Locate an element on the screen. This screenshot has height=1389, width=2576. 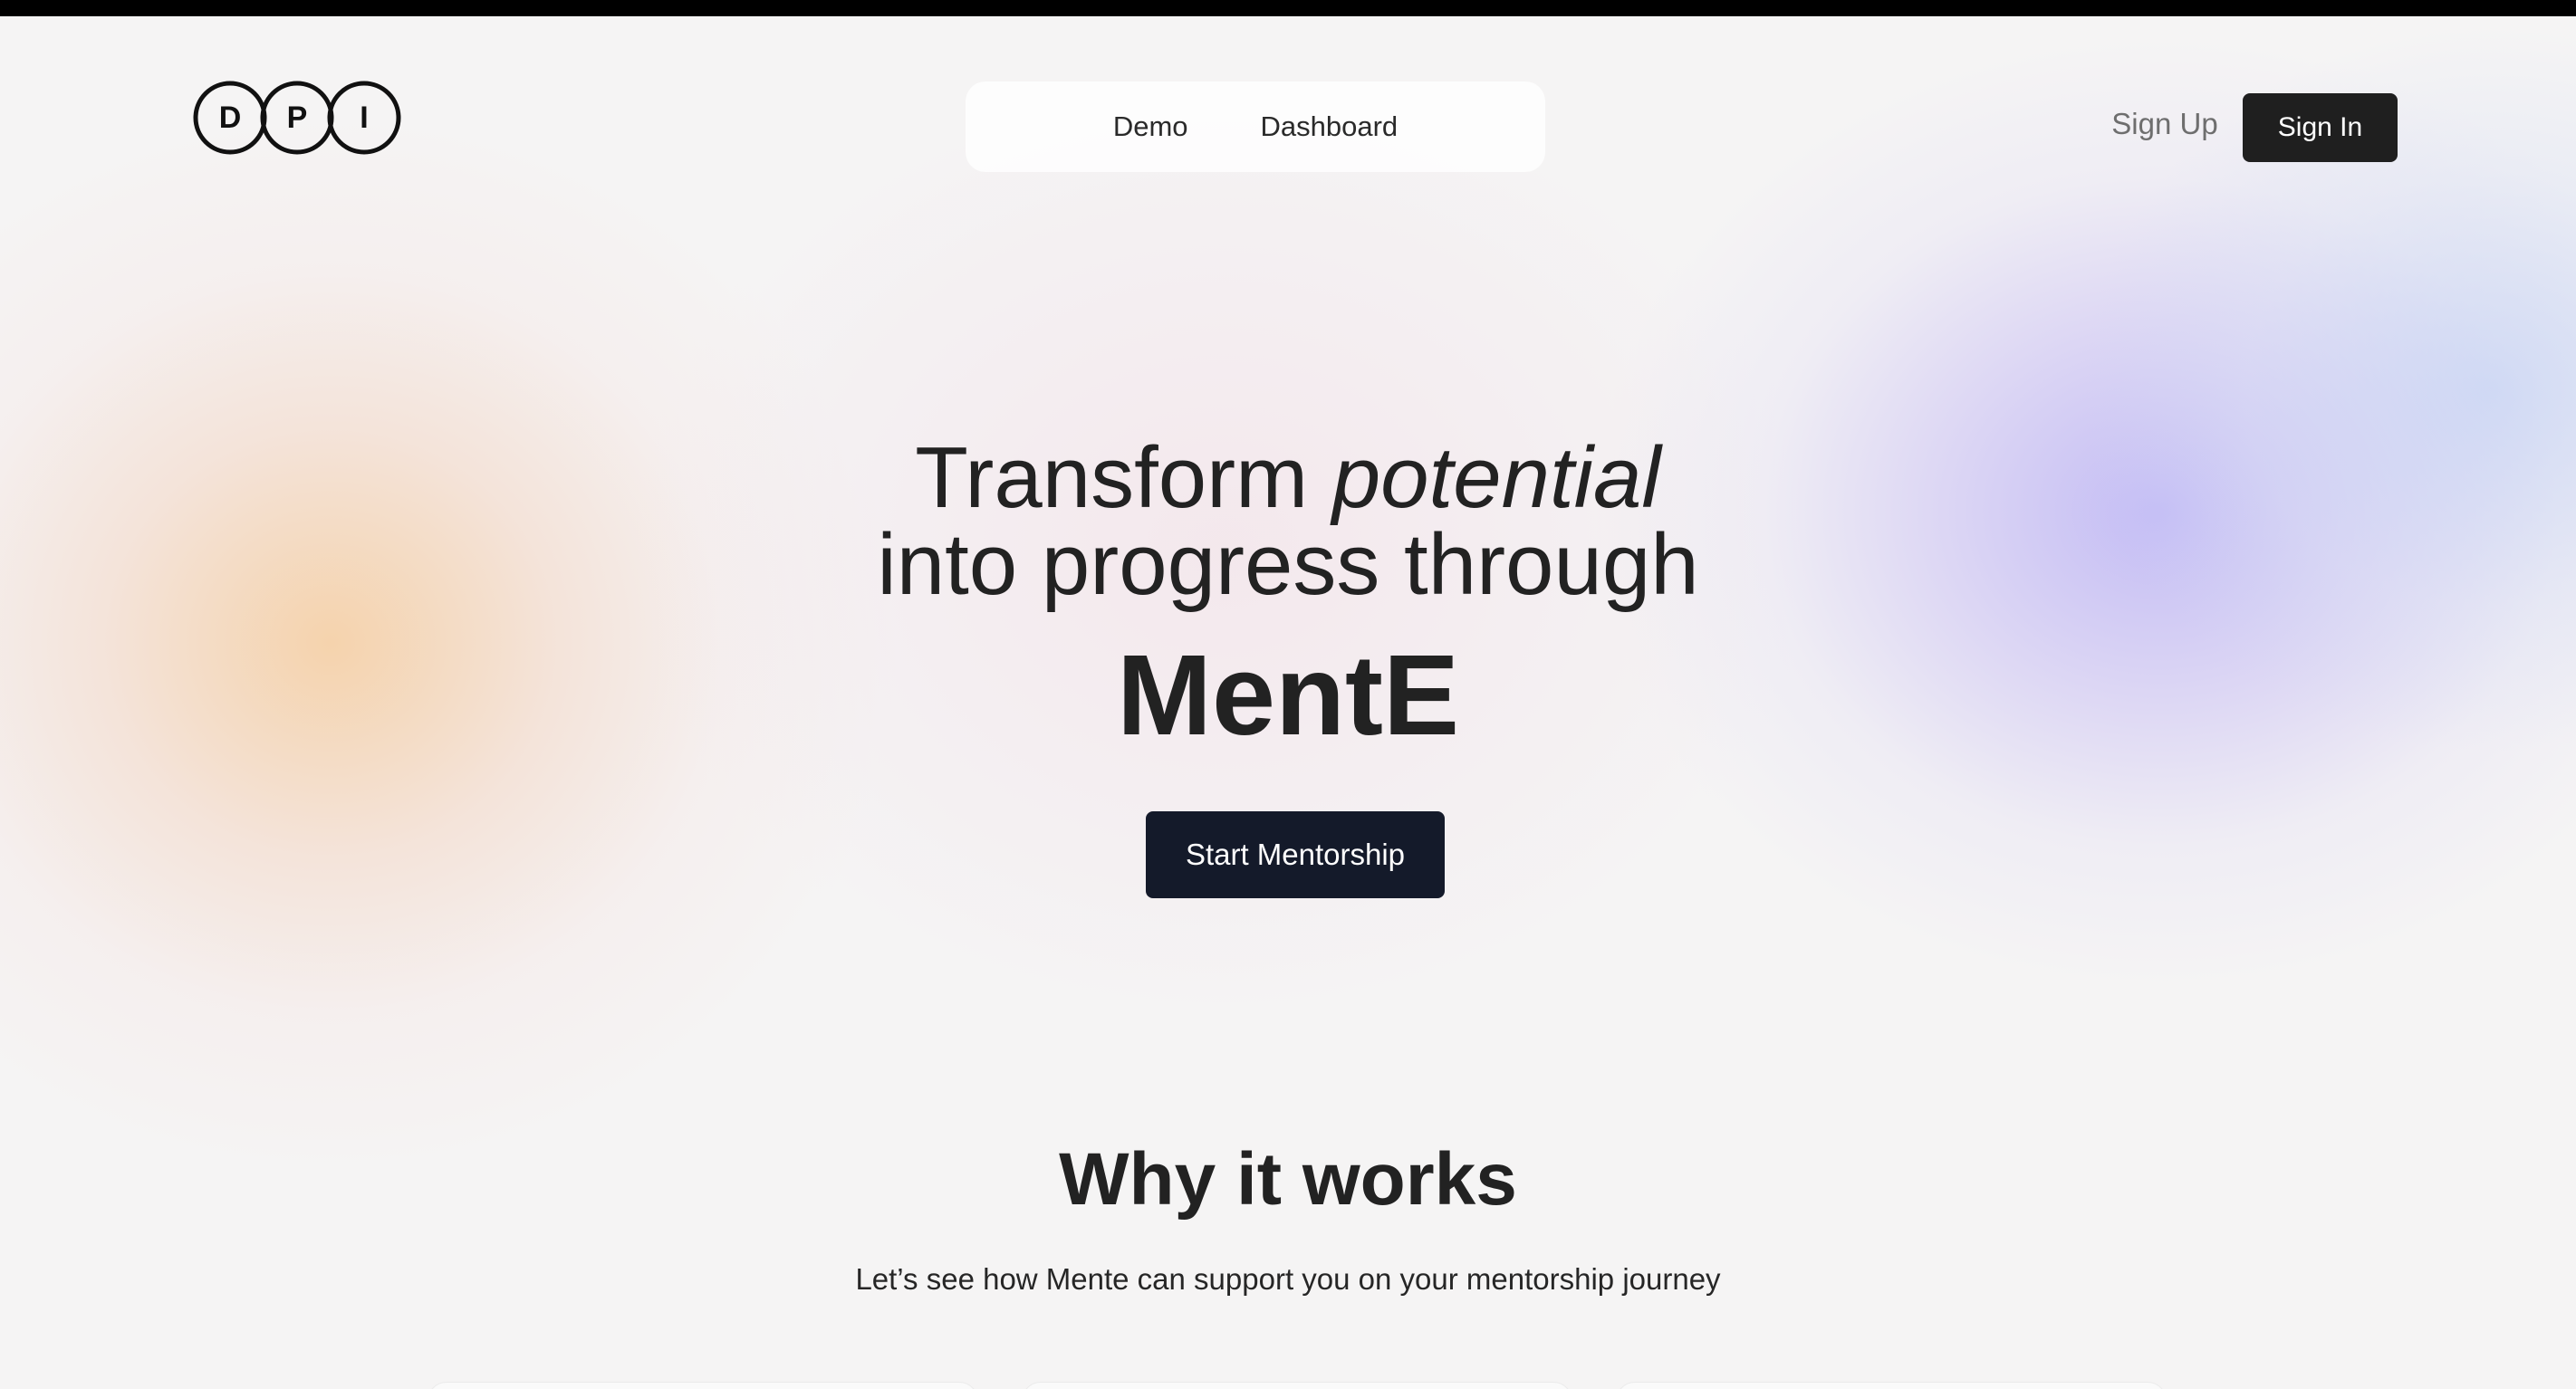
start-mentorship-button: Start Mentorship is located at coordinates (1295, 854).